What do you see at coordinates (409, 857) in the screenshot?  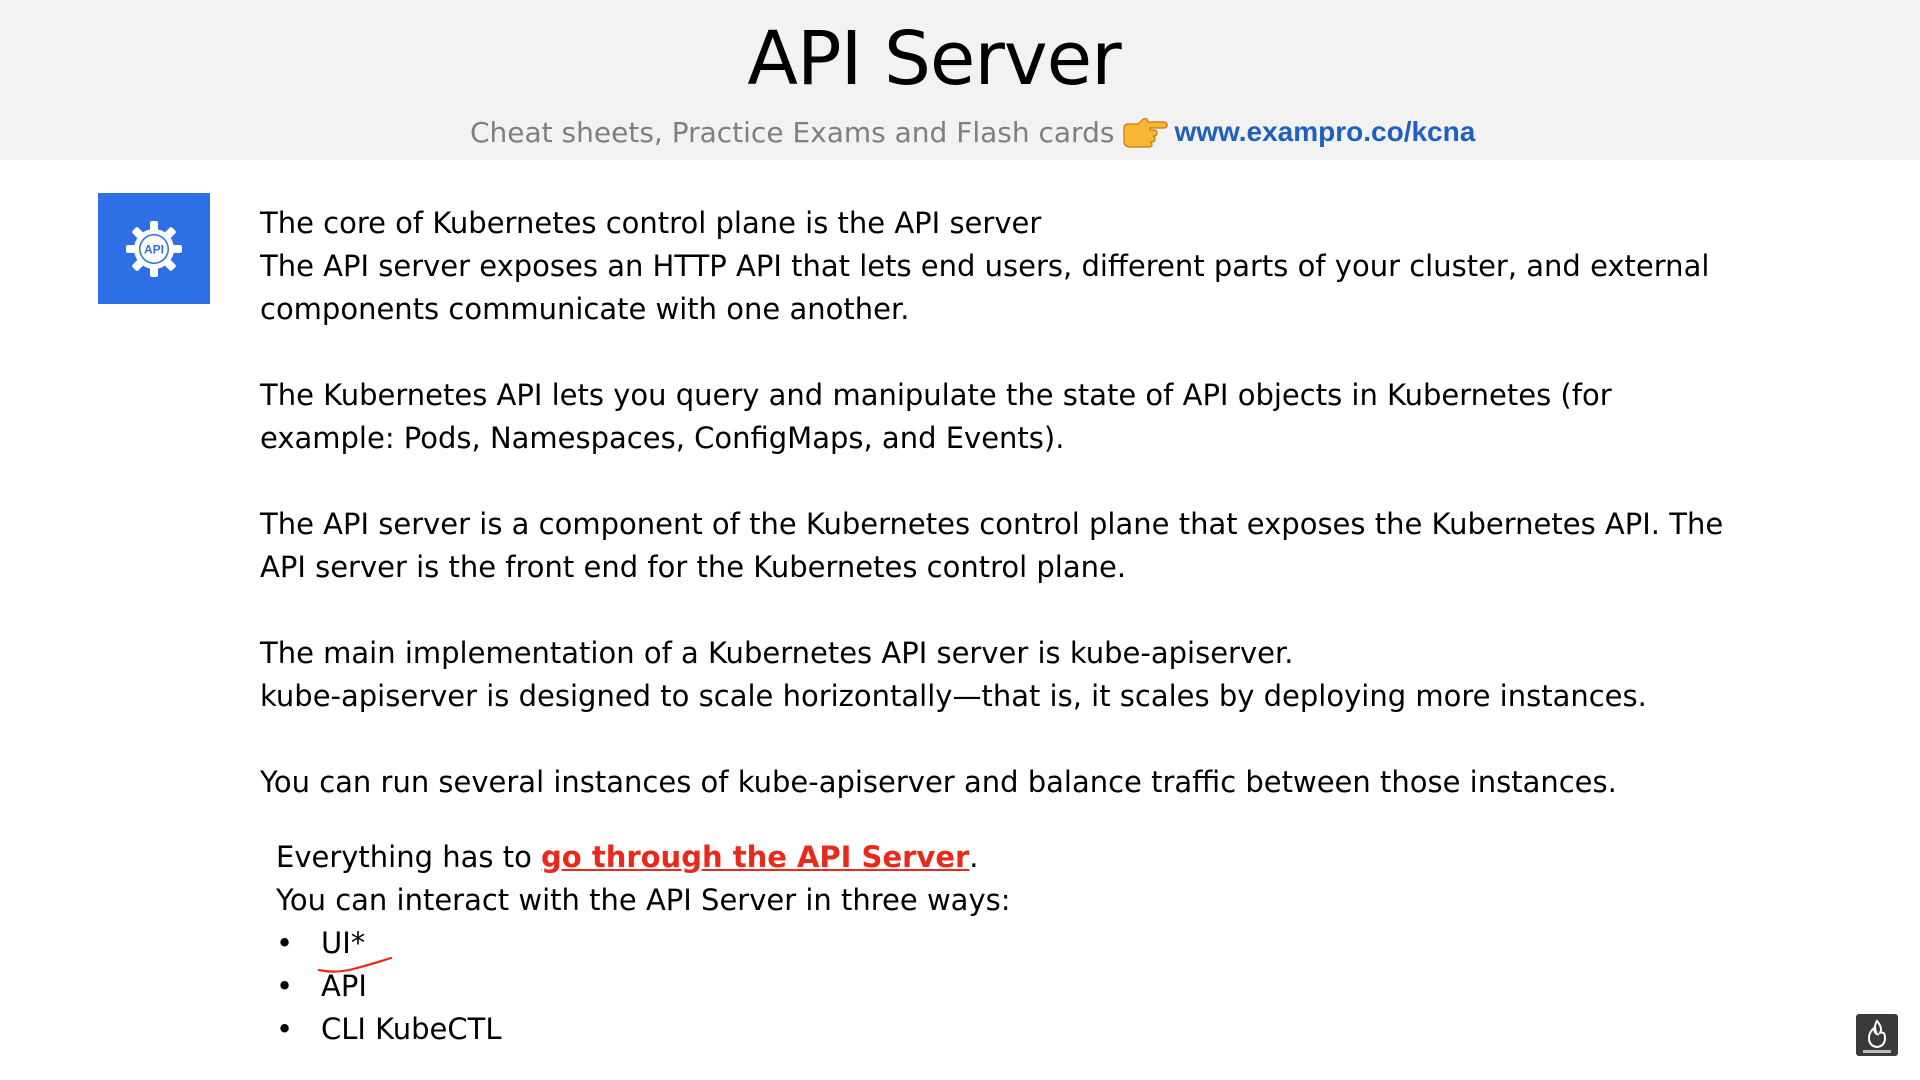 I see `emphasis-prefix: Everything has to` at bounding box center [409, 857].